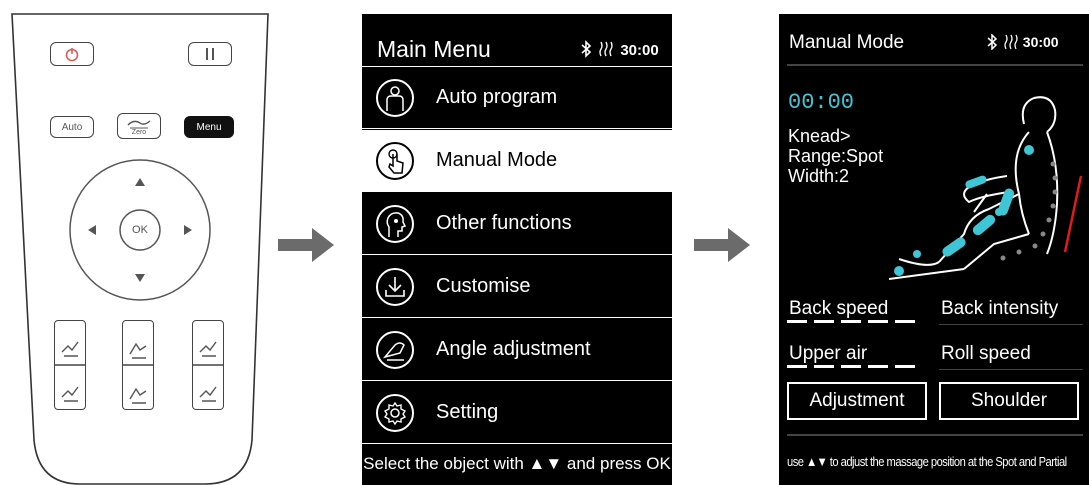 This screenshot has width=1089, height=485. What do you see at coordinates (847, 42) in the screenshot?
I see `page-title: Manual Mode` at bounding box center [847, 42].